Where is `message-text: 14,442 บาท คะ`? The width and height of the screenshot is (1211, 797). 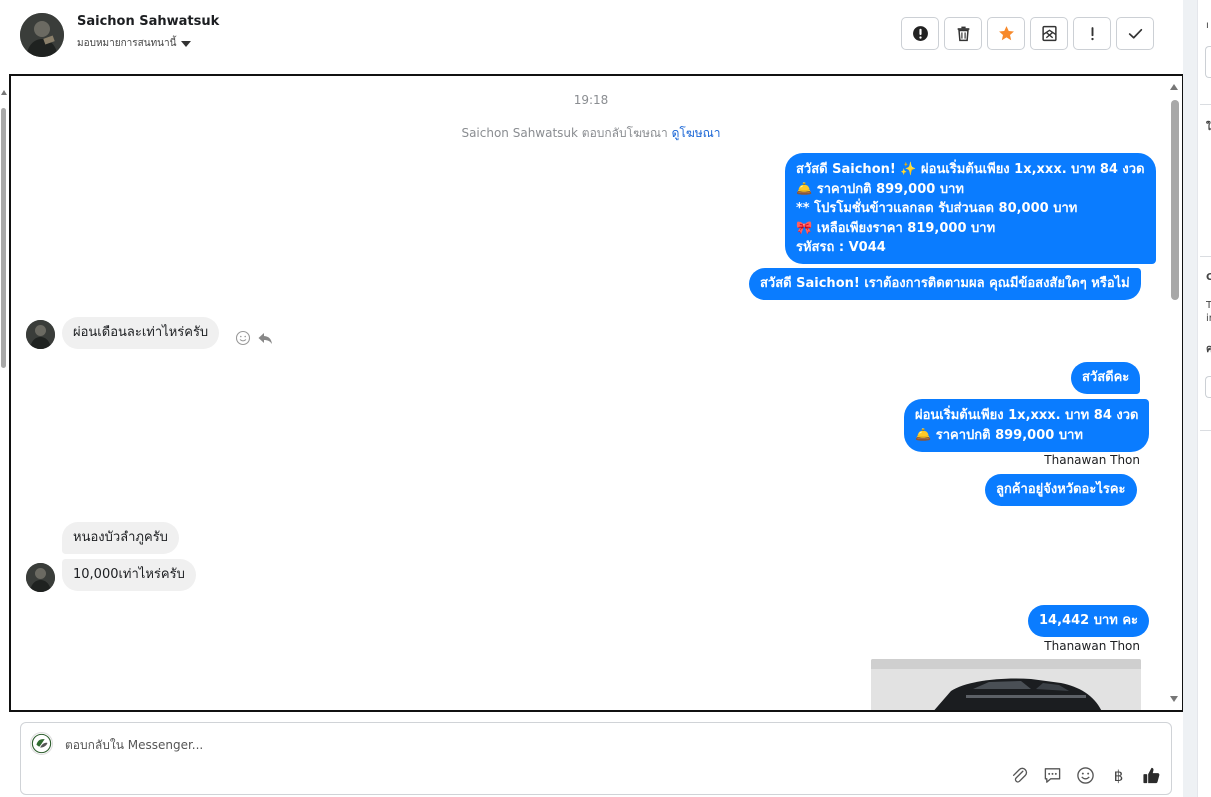
message-text: 14,442 บาท คะ is located at coordinates (1089, 620).